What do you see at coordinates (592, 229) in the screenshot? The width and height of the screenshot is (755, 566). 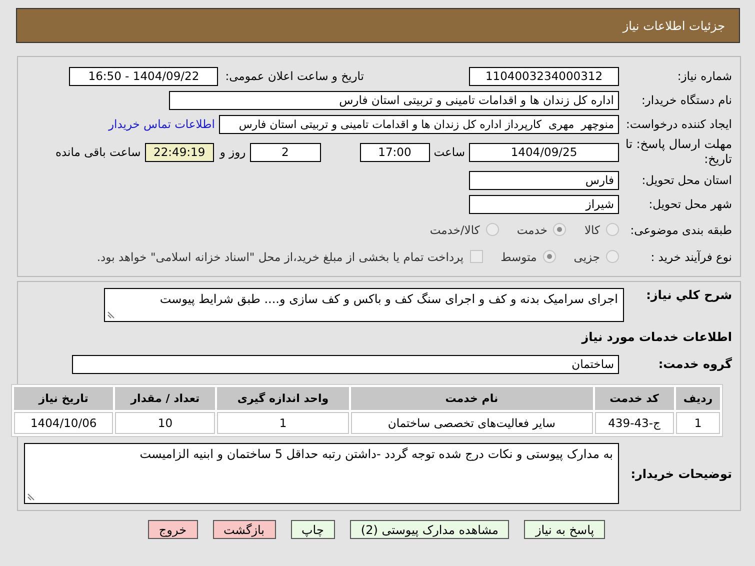 I see `option-label: کالا` at bounding box center [592, 229].